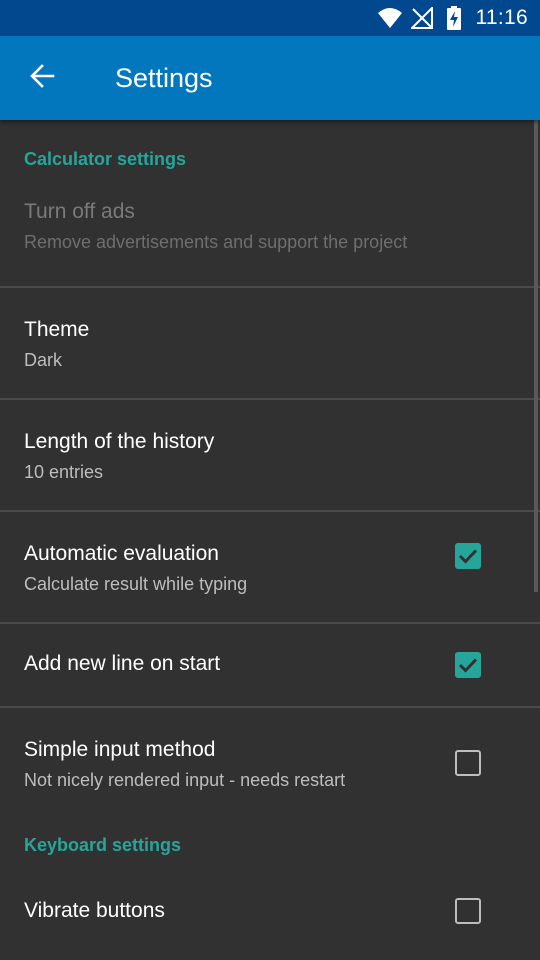 The height and width of the screenshot is (960, 540). I want to click on arrow-back-icon, so click(42, 78).